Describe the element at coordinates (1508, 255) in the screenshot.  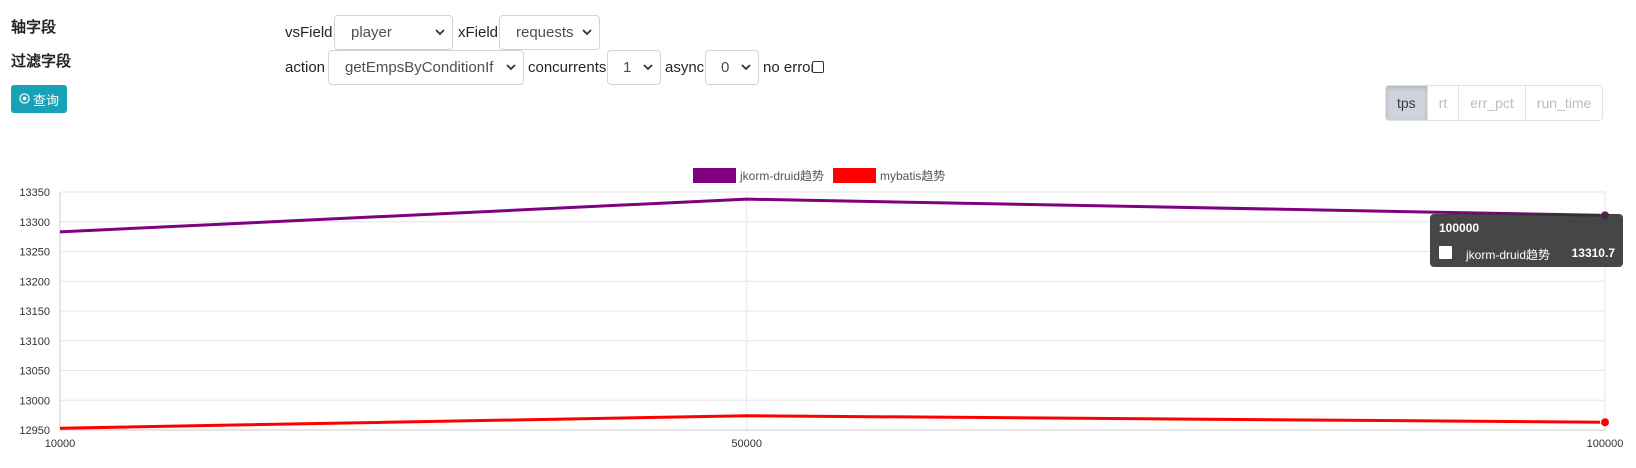
I see `tooltip-series-name: jkorm-druid趋势` at that location.